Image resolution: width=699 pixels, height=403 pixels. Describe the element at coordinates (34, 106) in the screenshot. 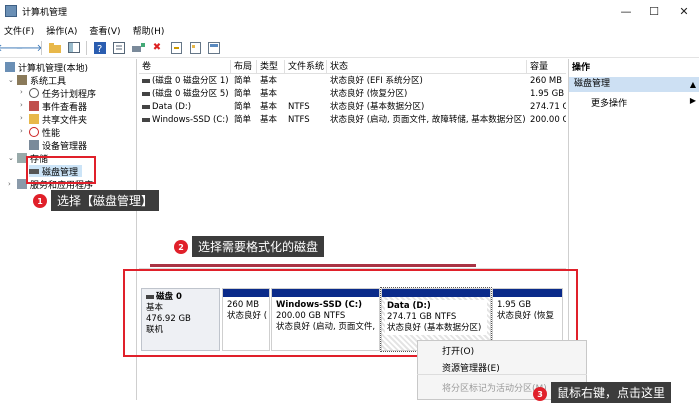

I see `event-viewer-icon` at that location.